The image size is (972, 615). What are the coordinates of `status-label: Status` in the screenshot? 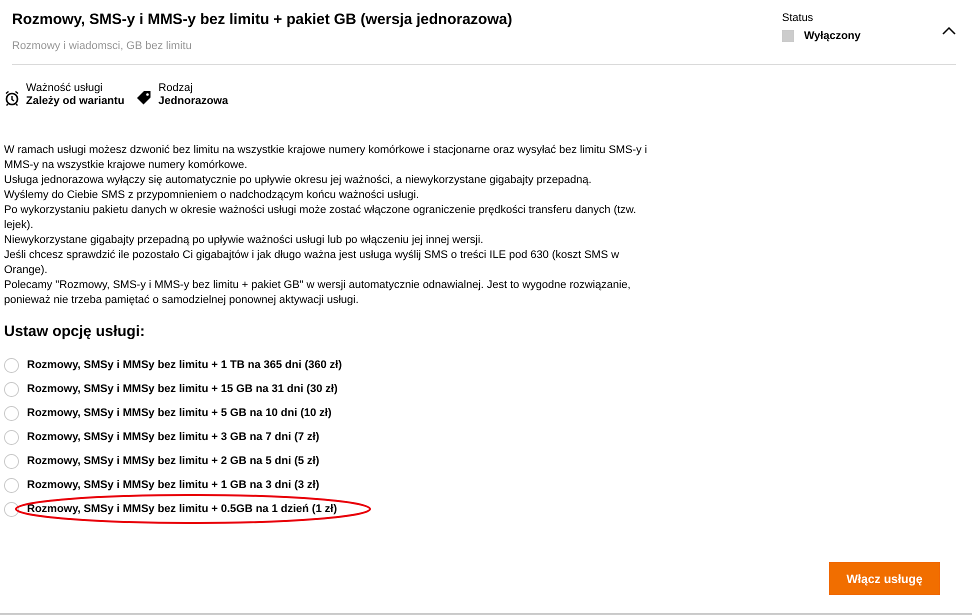 It's located at (798, 18).